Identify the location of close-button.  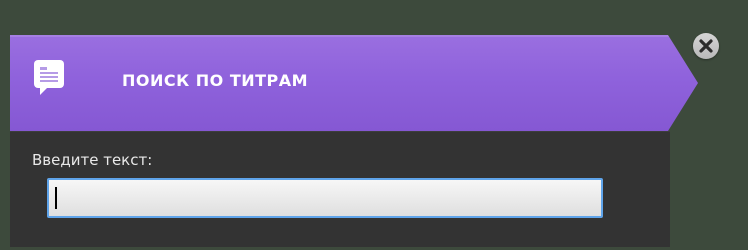
(706, 46).